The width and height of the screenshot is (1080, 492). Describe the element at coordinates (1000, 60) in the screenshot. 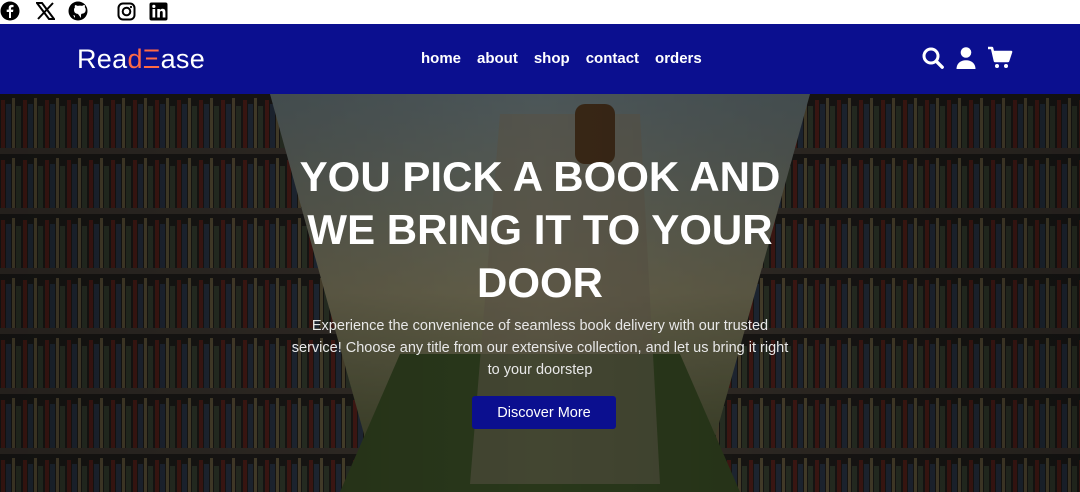

I see `cart-icon` at that location.